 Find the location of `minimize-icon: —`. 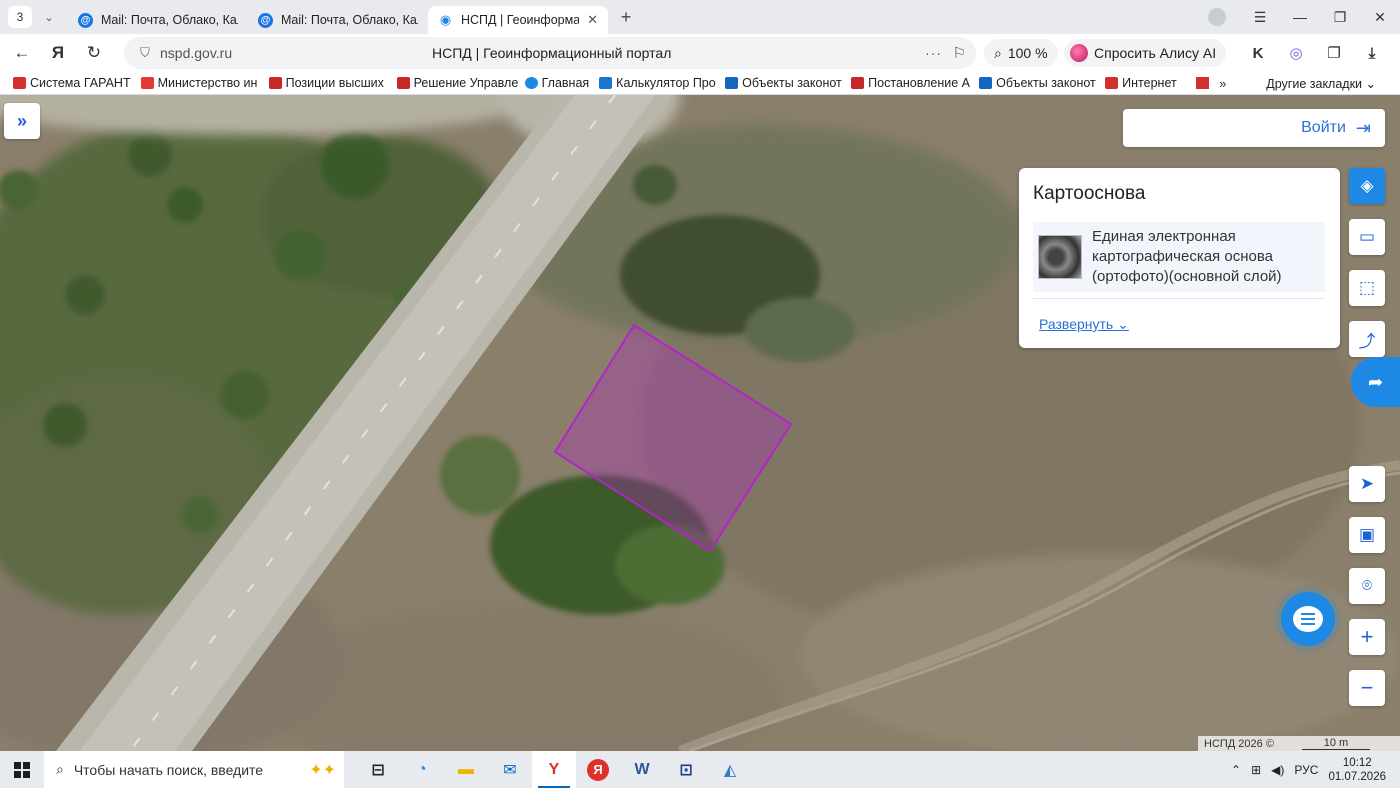

minimize-icon: — is located at coordinates (1300, 17).